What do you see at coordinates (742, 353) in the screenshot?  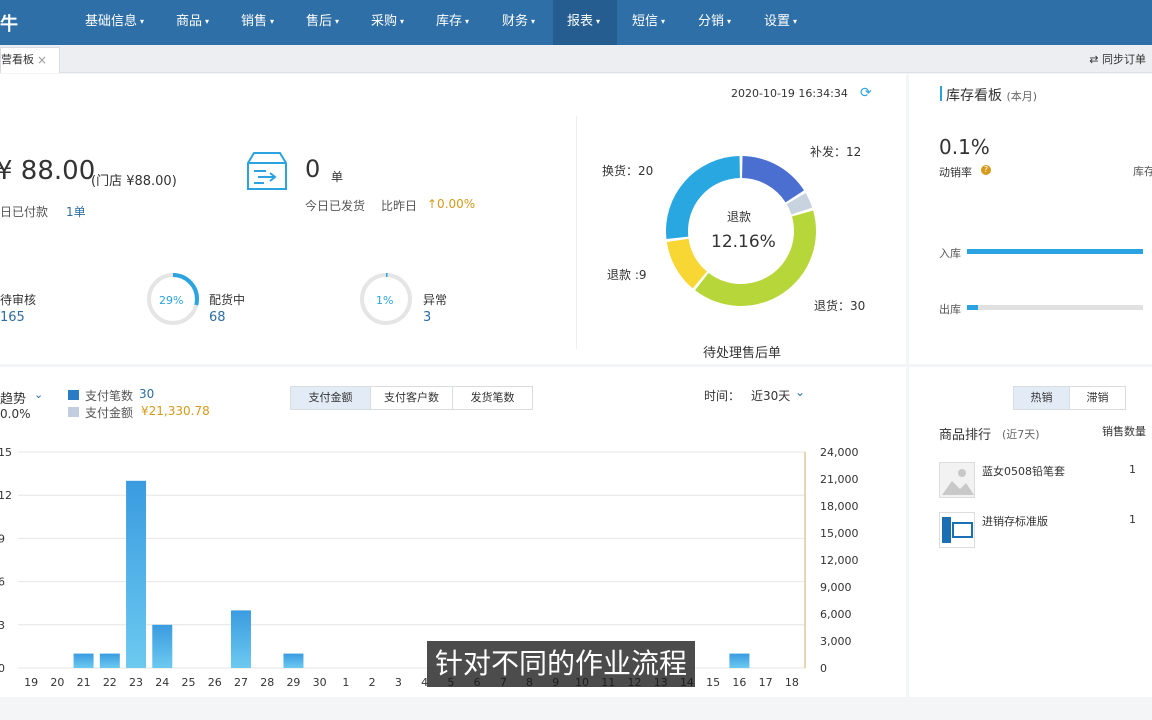 I see `after-sales-title: 待处理售后单` at bounding box center [742, 353].